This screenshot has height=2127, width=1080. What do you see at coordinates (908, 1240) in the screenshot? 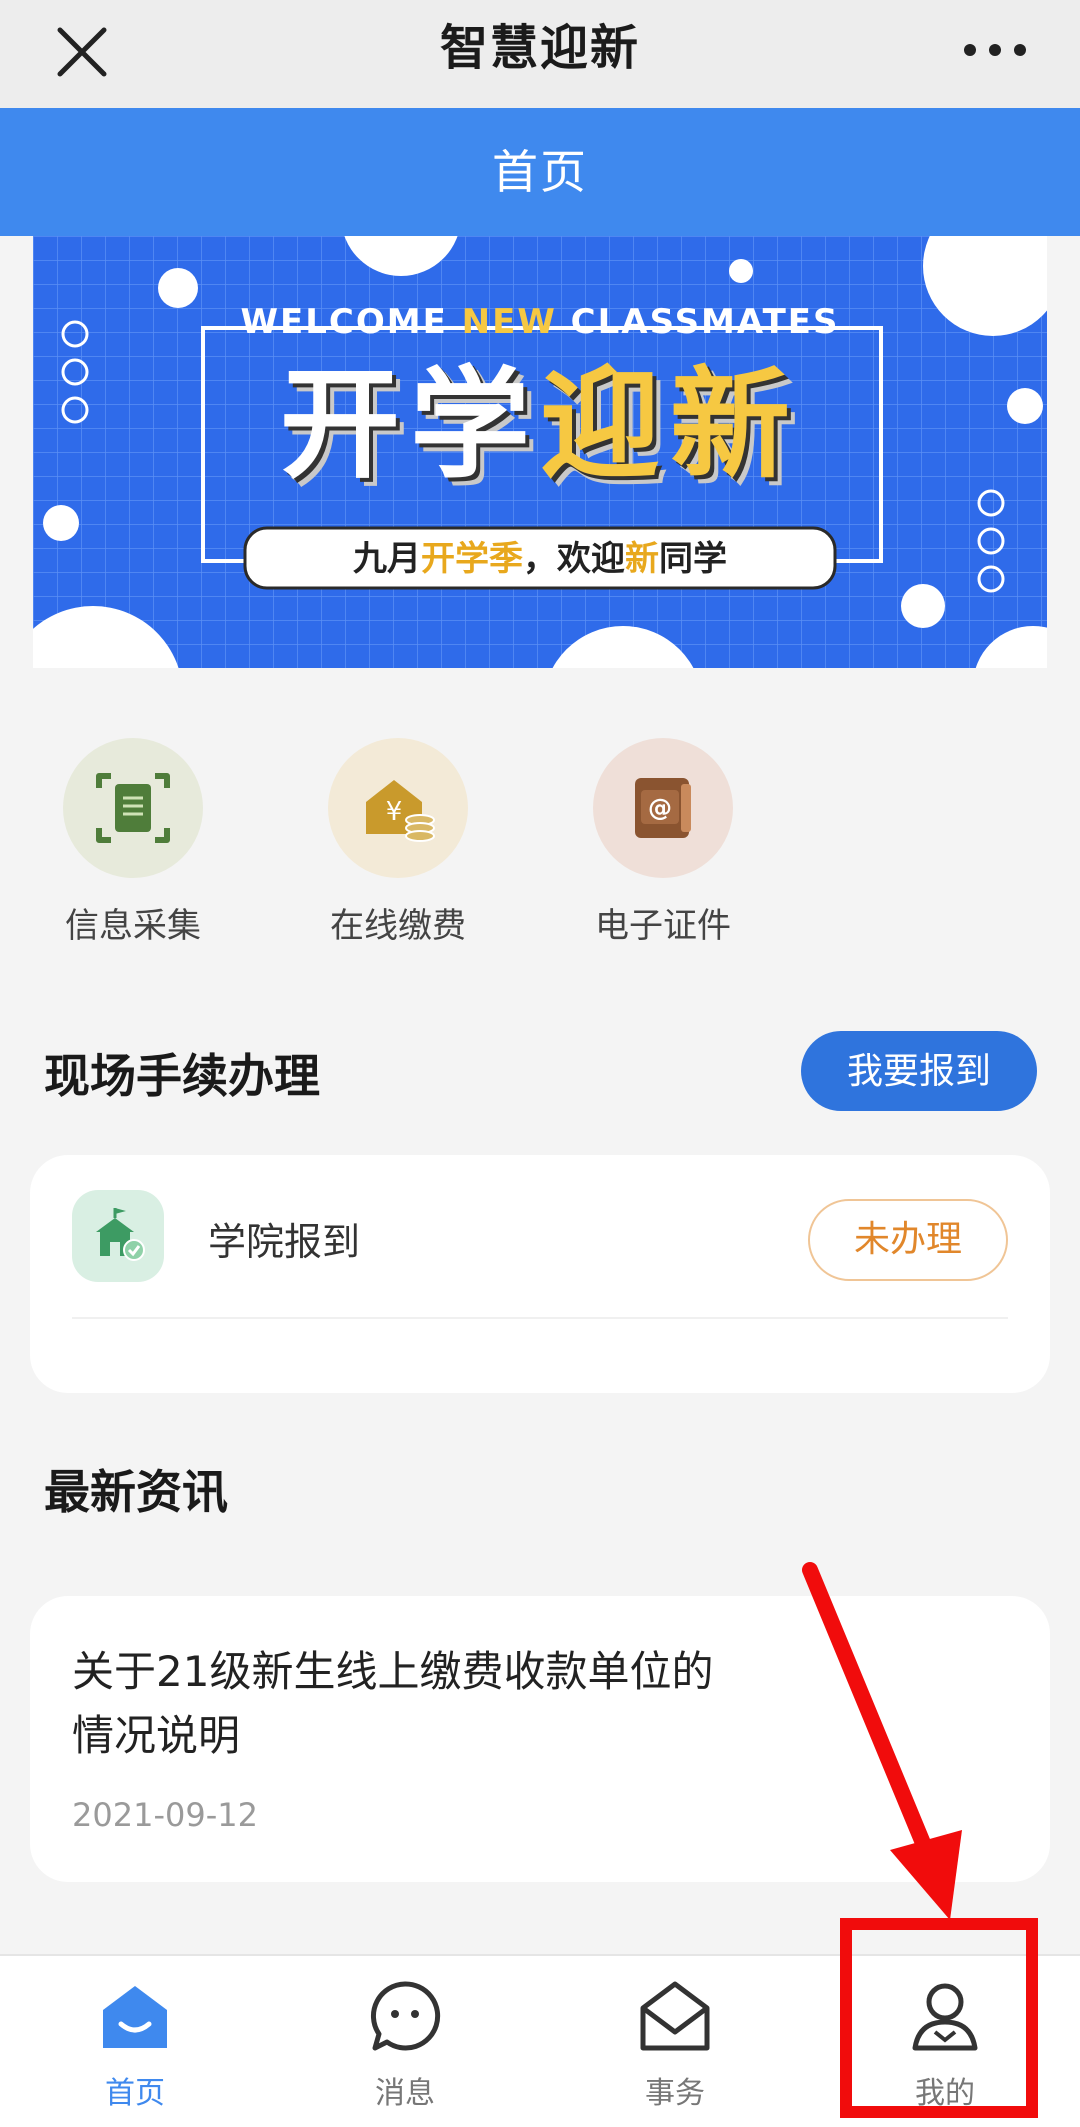
I see `status-button: 未办理` at bounding box center [908, 1240].